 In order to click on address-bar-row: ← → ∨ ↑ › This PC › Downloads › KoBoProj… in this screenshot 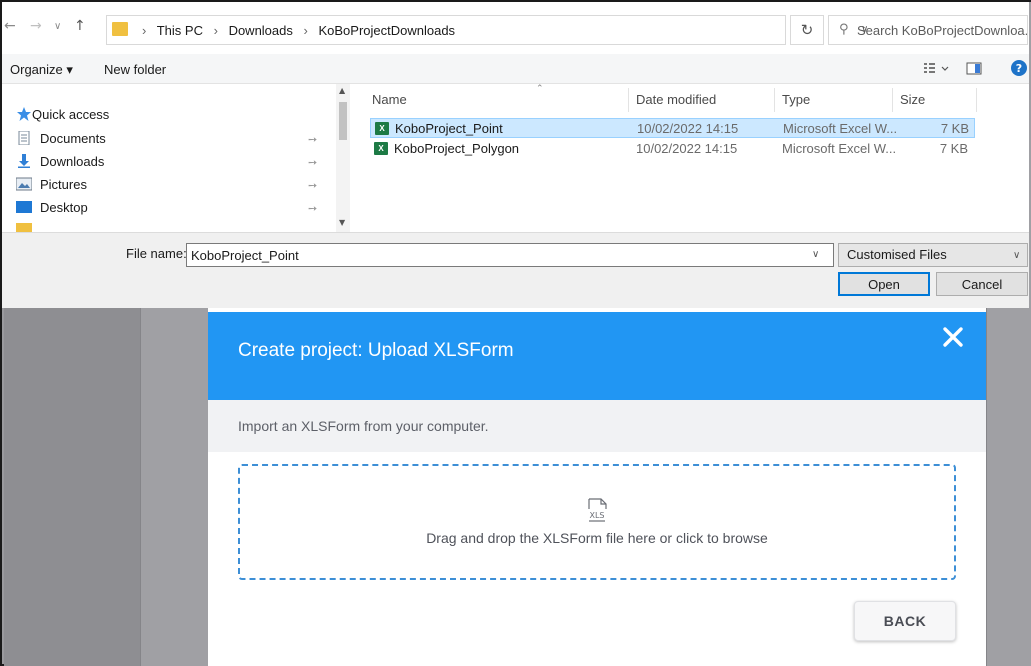, I will do `click(515, 28)`.